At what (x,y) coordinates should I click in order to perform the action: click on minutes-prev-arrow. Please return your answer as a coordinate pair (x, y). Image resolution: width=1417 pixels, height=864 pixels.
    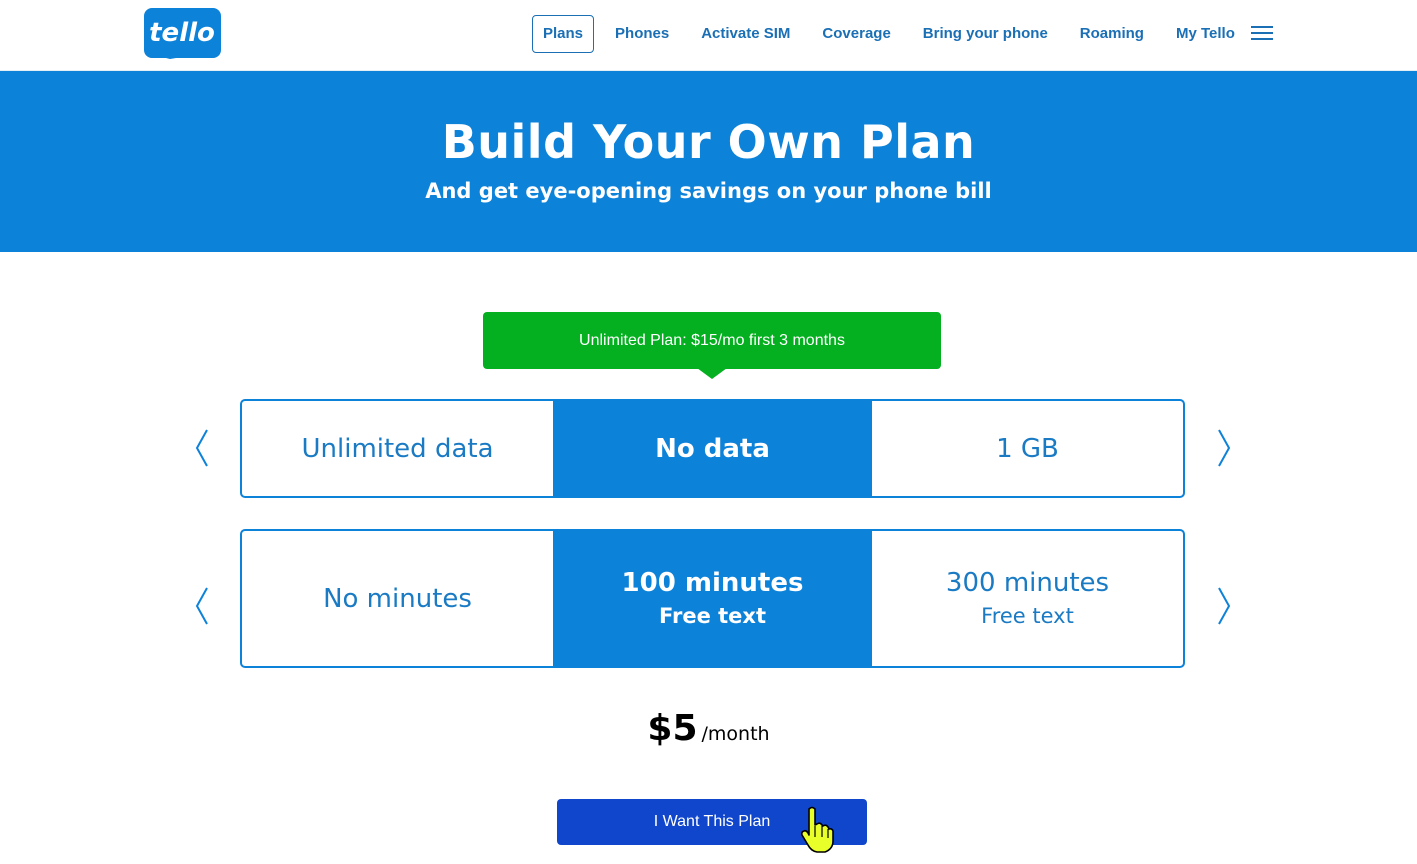
    Looking at the image, I should click on (202, 606).